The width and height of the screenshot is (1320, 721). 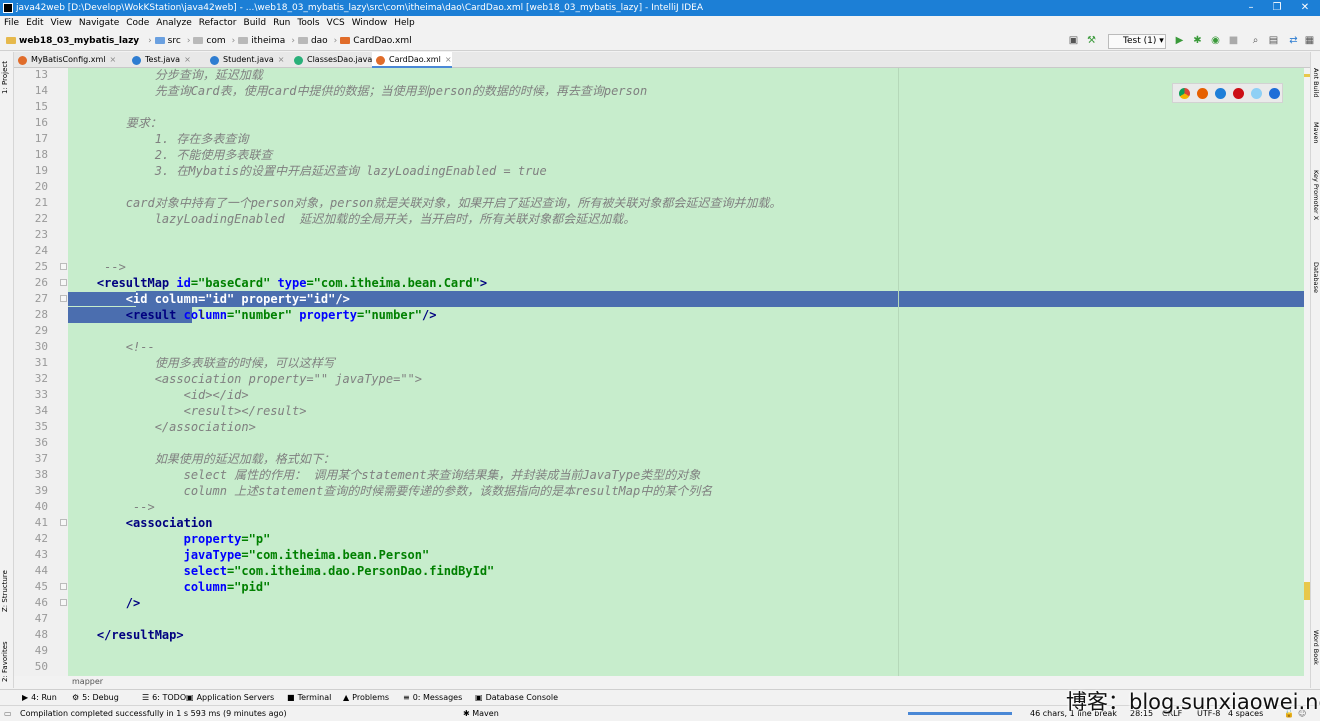 What do you see at coordinates (382, 41) in the screenshot?
I see `nav-crumb-label: CardDao.xml` at bounding box center [382, 41].